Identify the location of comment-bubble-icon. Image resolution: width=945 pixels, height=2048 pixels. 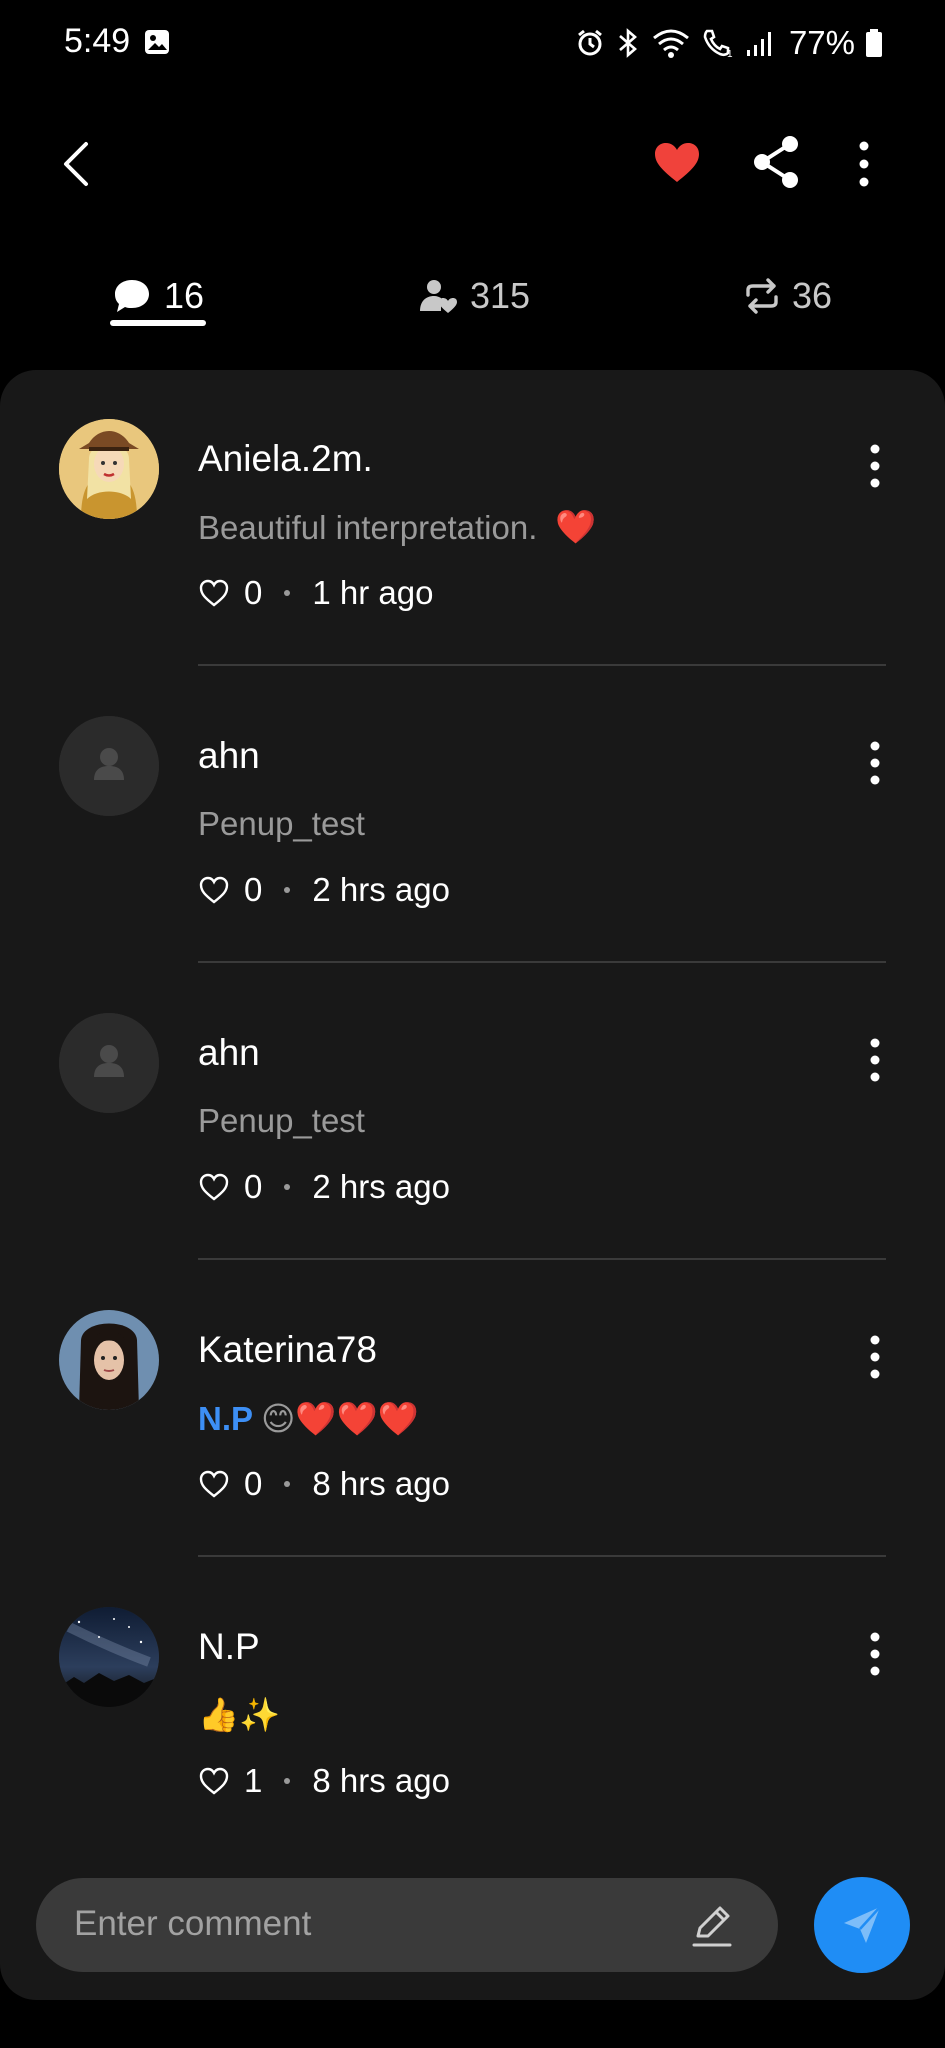
(132, 296).